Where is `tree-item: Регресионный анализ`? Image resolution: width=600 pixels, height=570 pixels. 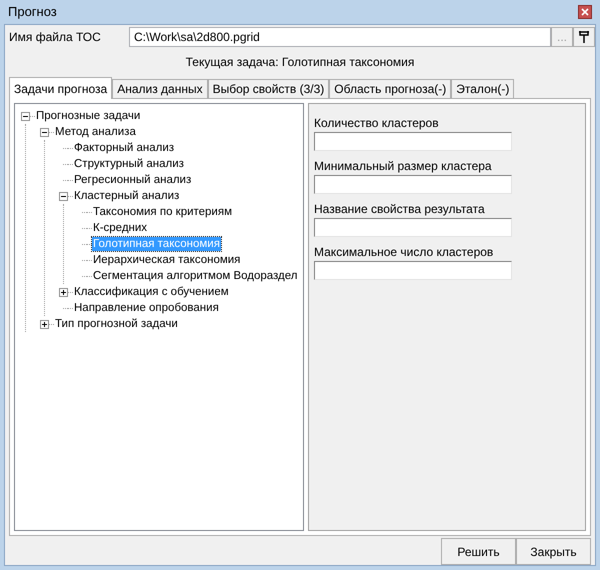
tree-item: Регресионный анализ is located at coordinates (132, 180).